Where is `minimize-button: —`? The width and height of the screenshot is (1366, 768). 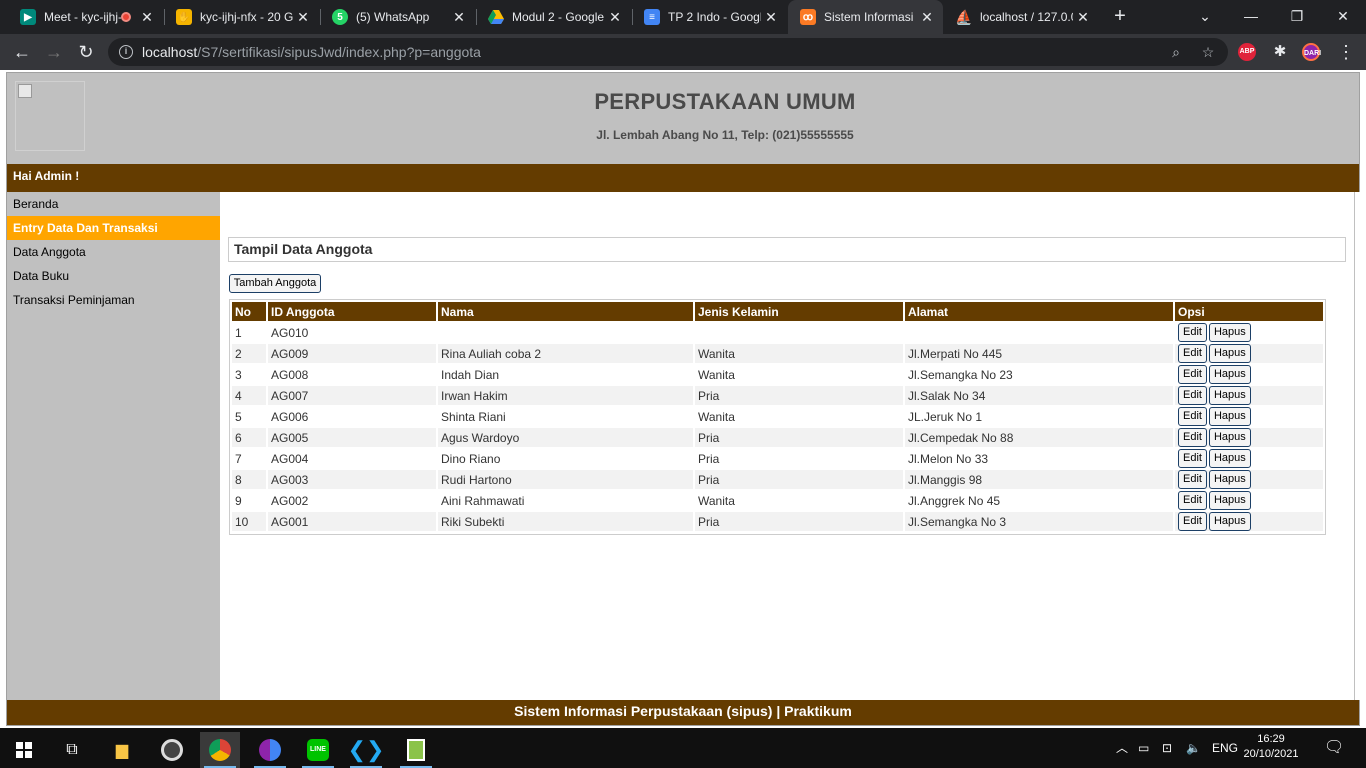
minimize-button: — is located at coordinates (1251, 16).